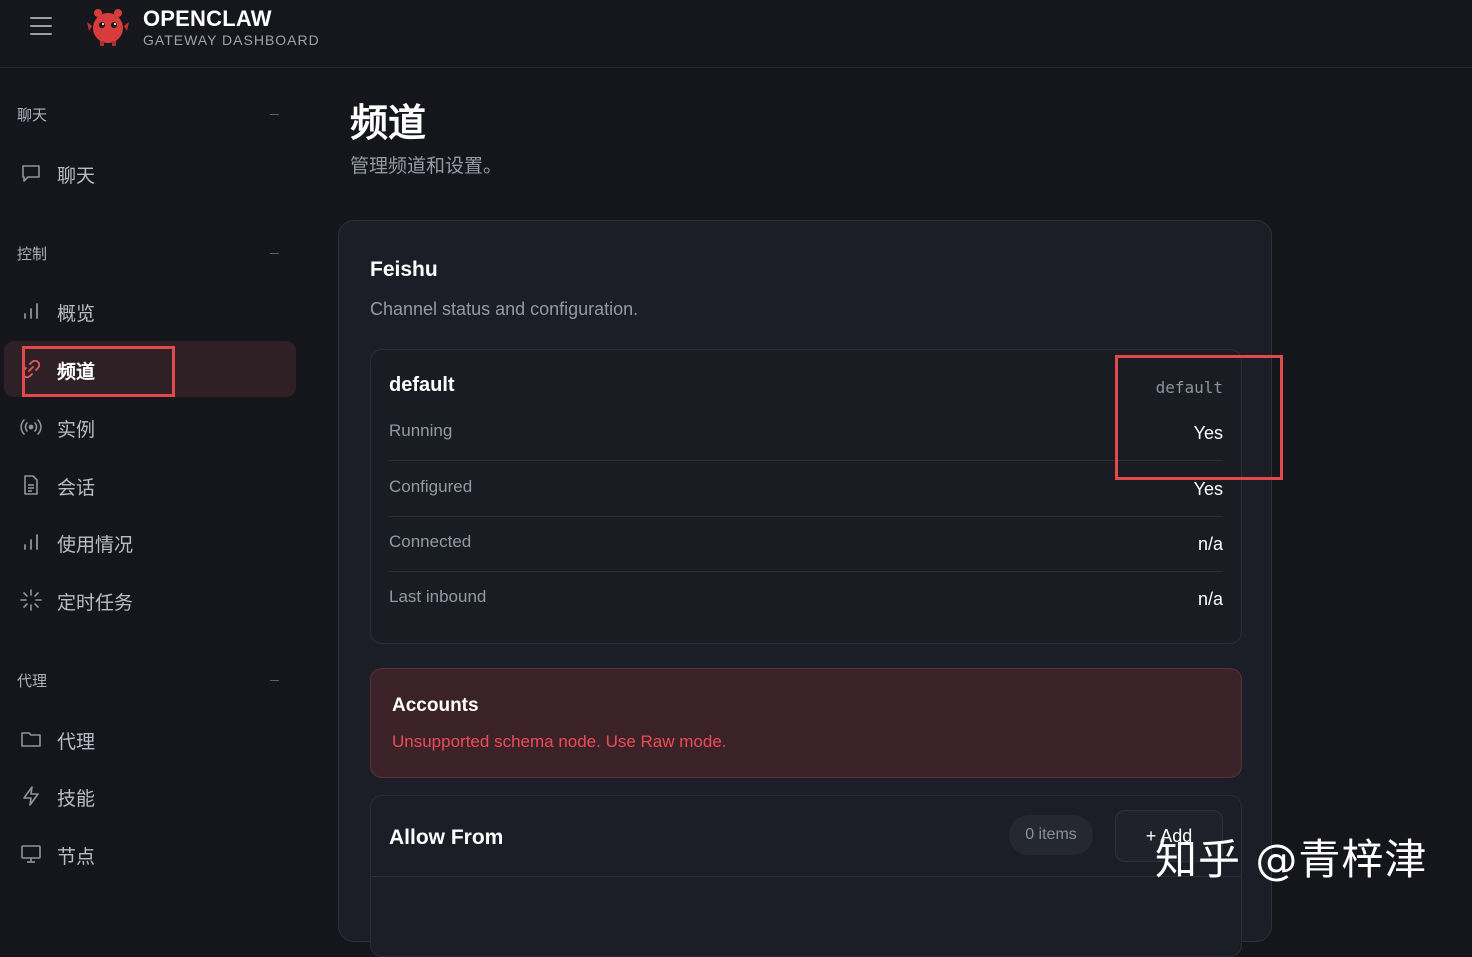  Describe the element at coordinates (31, 173) in the screenshot. I see `chat-bubble-icon` at that location.